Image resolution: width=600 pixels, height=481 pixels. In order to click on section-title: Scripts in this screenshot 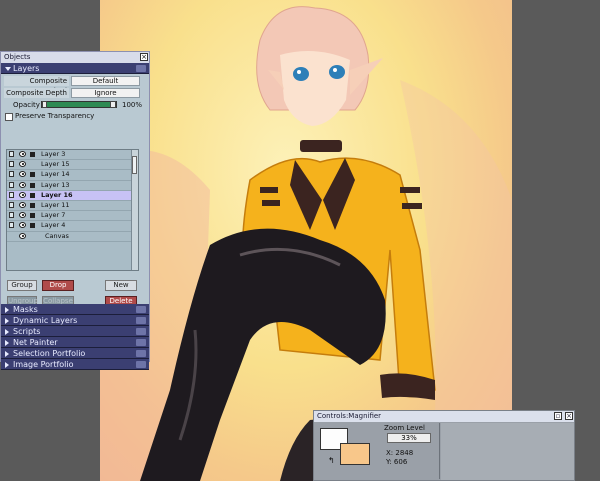, I will do `click(27, 331)`.